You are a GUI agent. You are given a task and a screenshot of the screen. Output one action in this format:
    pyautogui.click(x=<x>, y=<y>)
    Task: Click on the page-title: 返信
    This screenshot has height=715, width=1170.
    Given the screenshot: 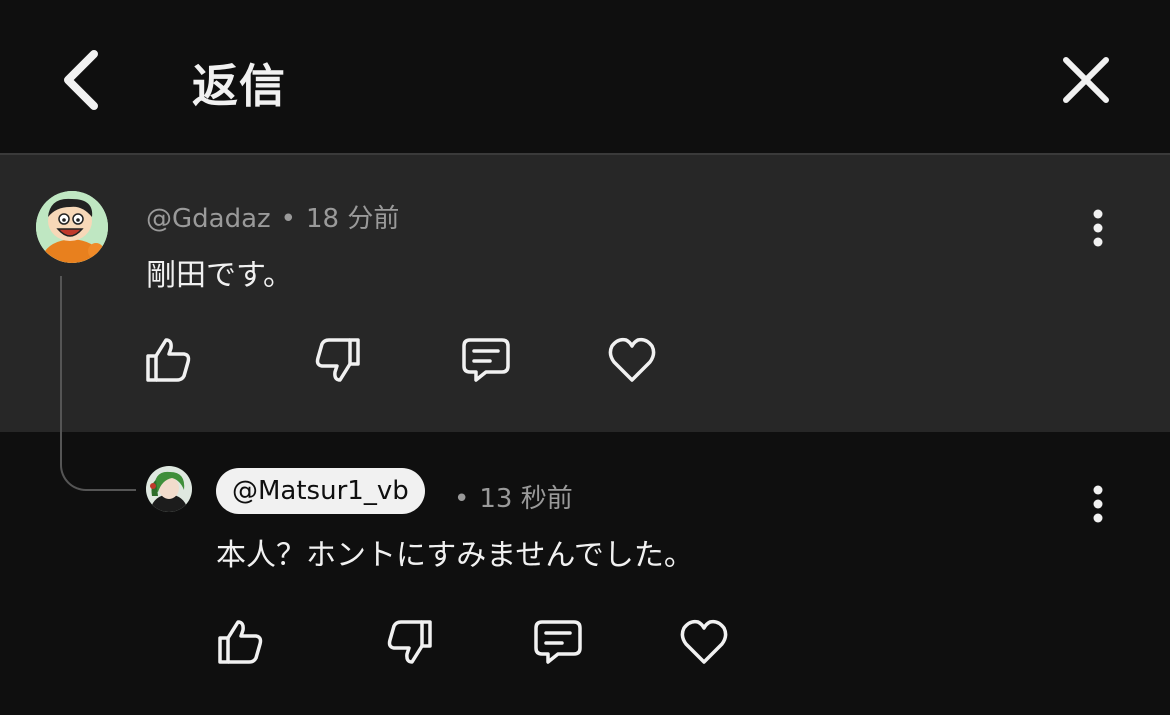 What is the action you would take?
    pyautogui.click(x=239, y=86)
    